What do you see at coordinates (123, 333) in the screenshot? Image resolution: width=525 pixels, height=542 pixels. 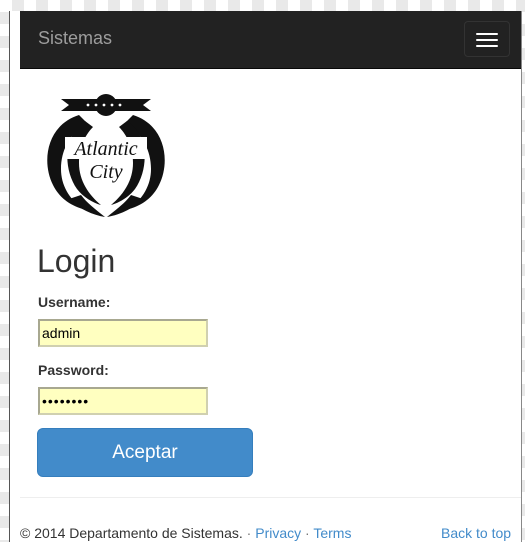 I see `username-field` at bounding box center [123, 333].